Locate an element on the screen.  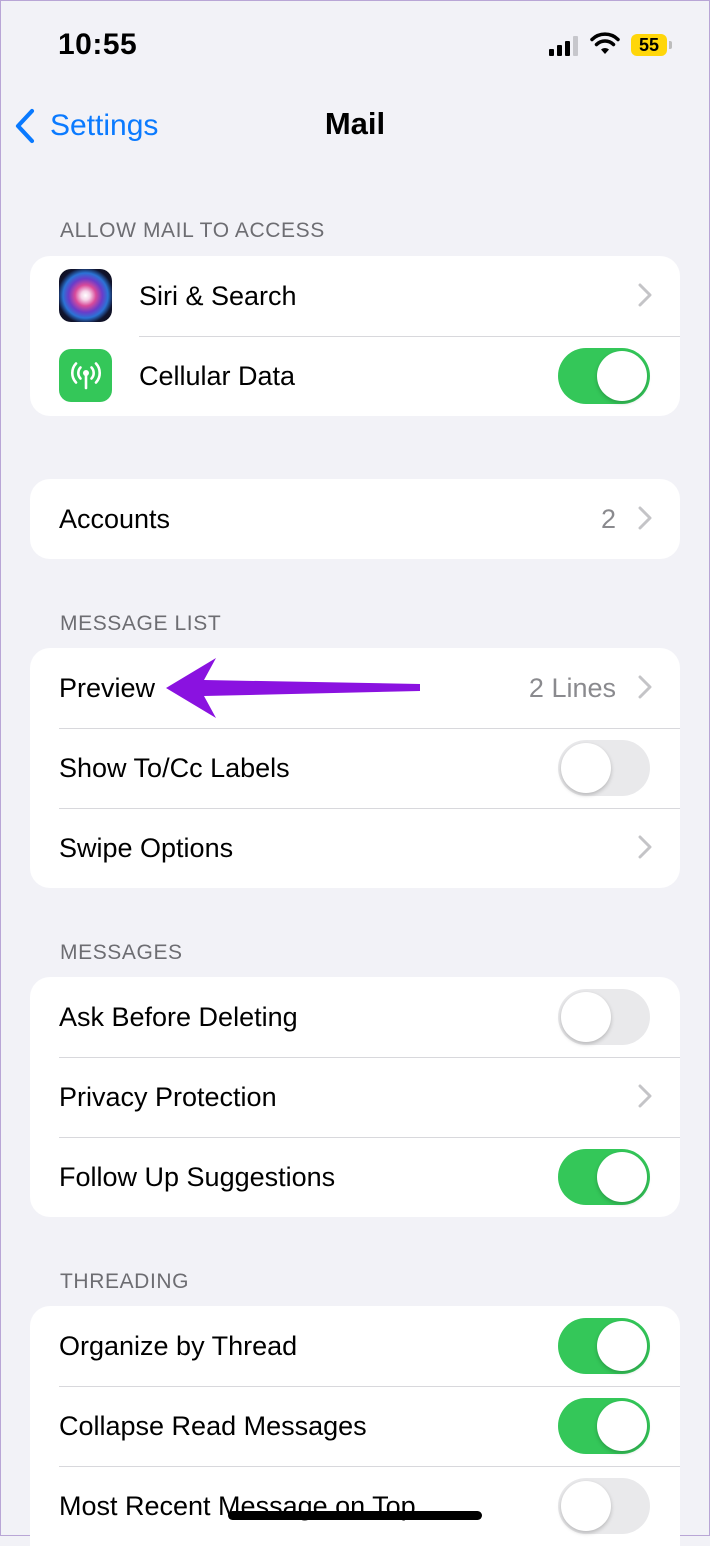
organize-by-thread-row: Organize by Thread is located at coordinates (355, 1346).